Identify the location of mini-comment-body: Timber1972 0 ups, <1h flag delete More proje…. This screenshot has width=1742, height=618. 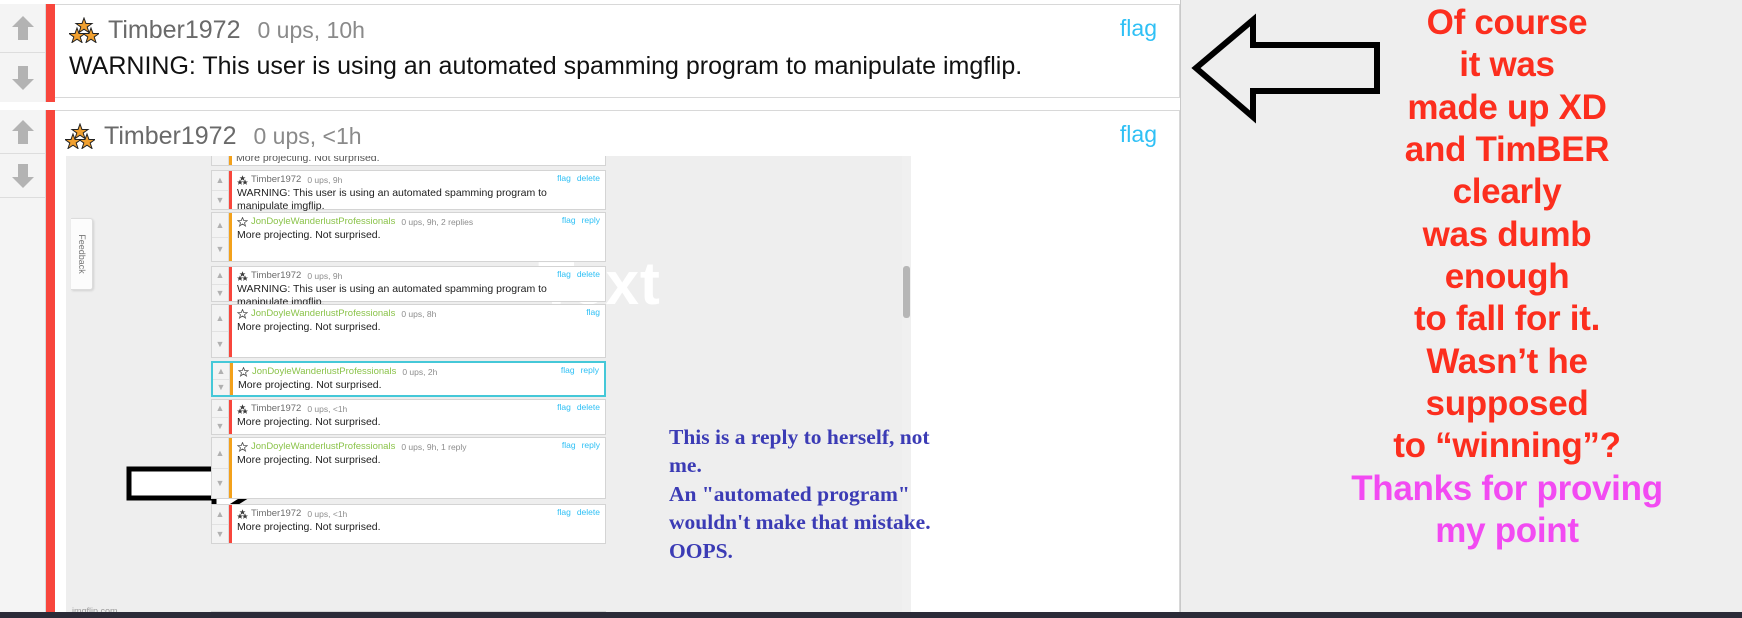
(418, 416).